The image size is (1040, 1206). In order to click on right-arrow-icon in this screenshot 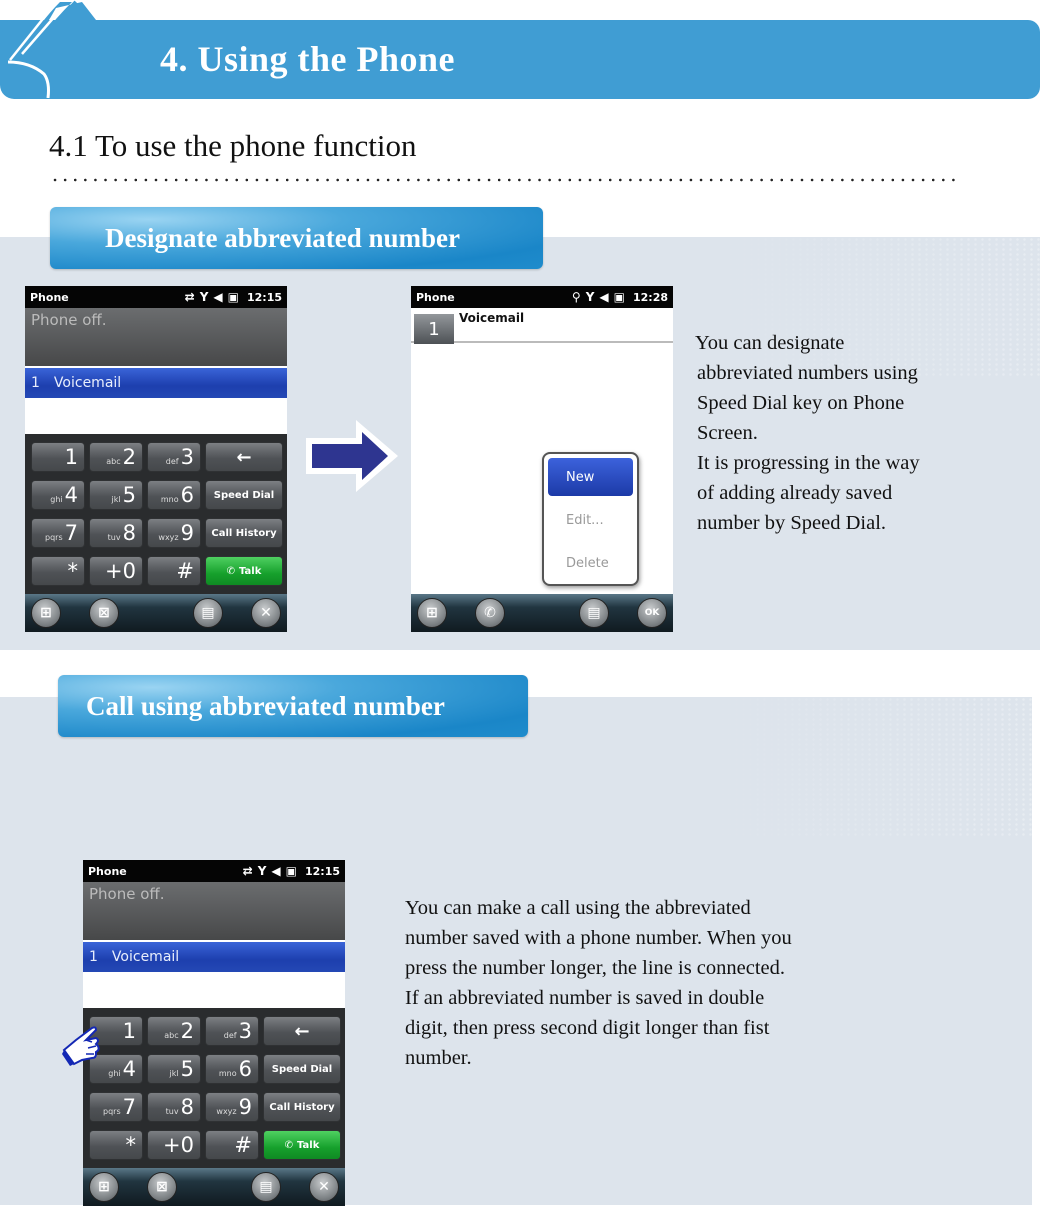, I will do `click(352, 456)`.